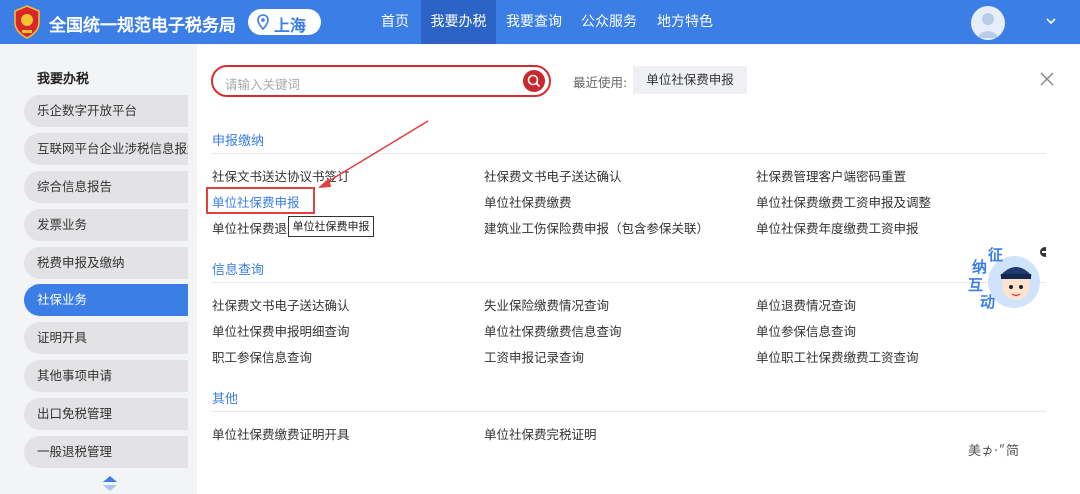 This screenshot has height=494, width=1080. I want to click on highlight-box, so click(260, 200).